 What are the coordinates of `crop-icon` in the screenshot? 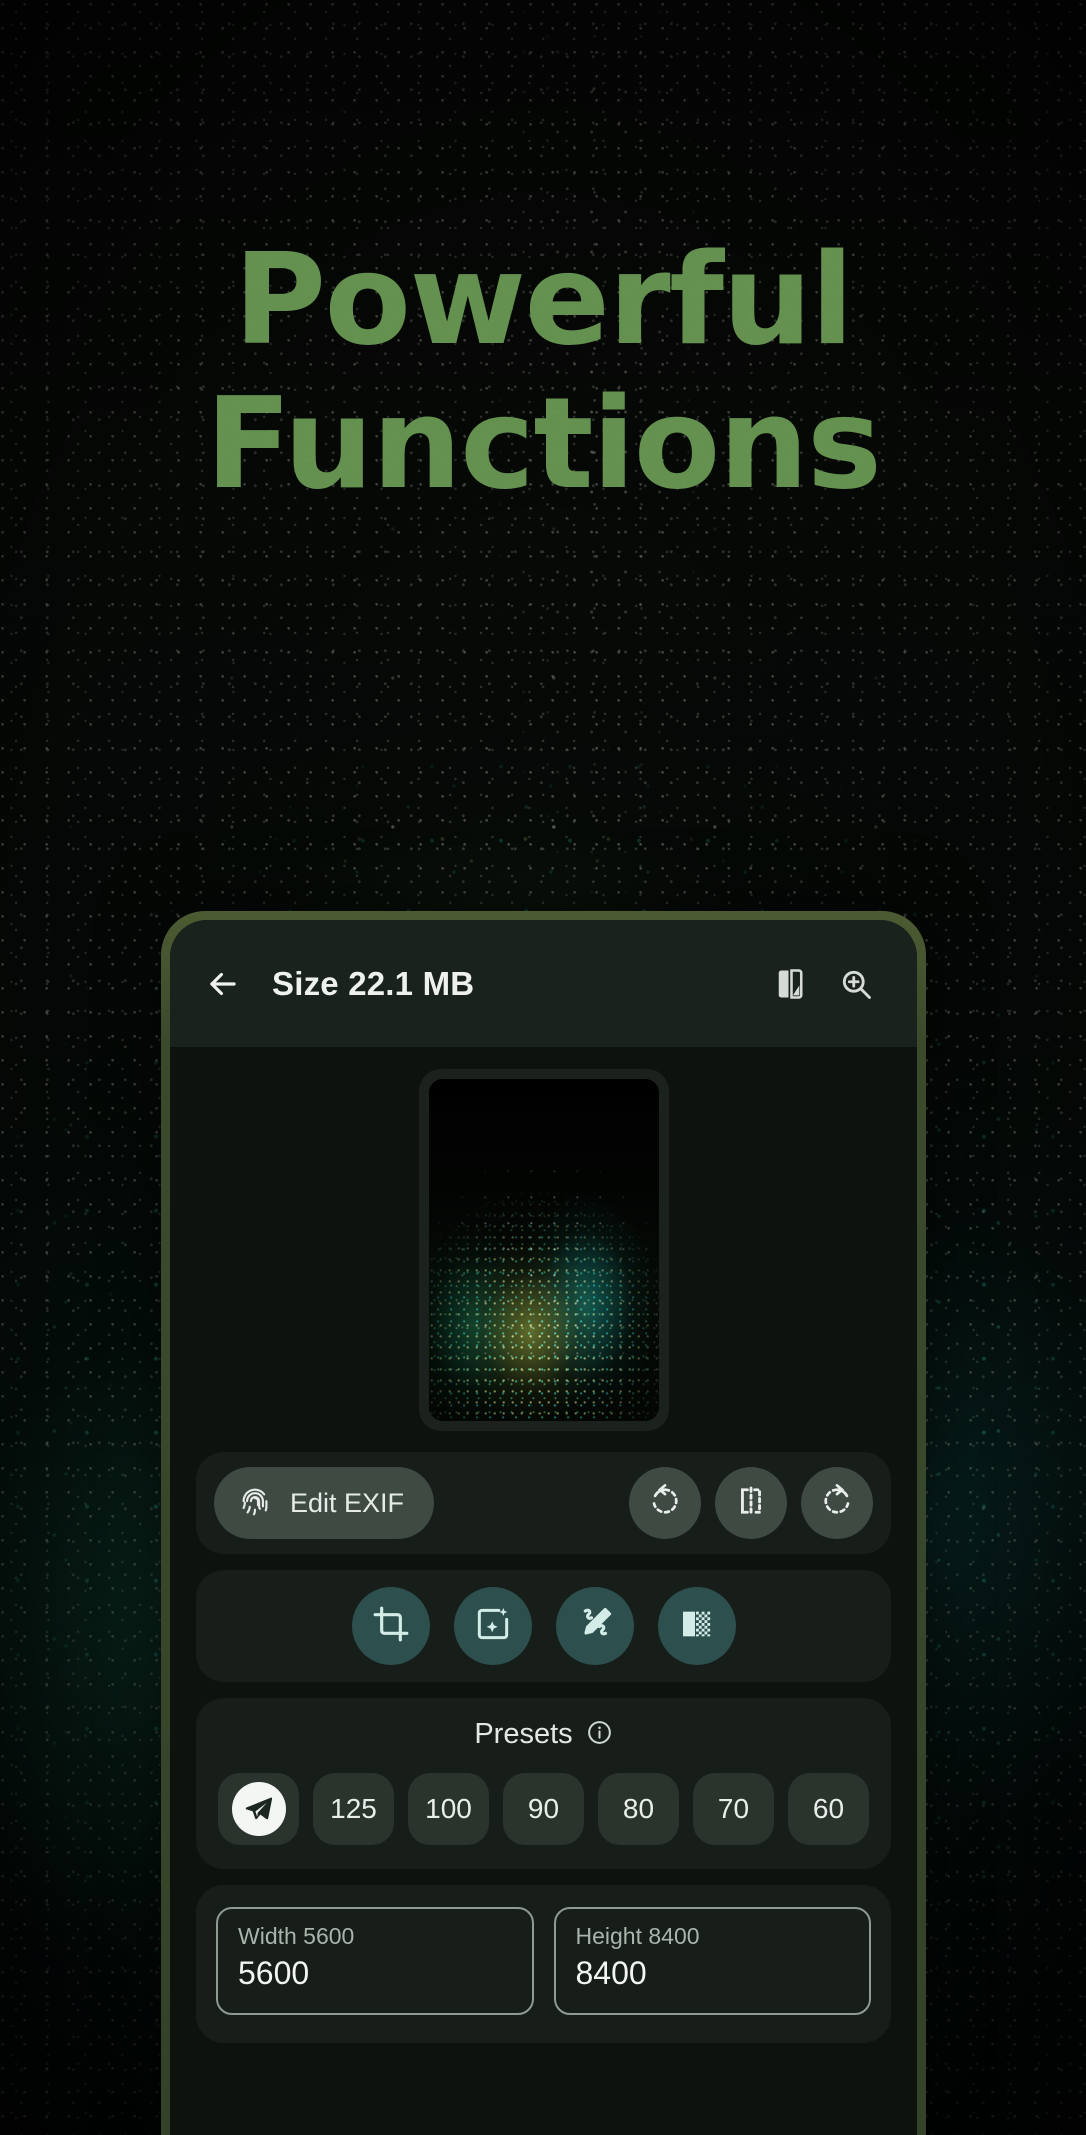 It's located at (391, 1626).